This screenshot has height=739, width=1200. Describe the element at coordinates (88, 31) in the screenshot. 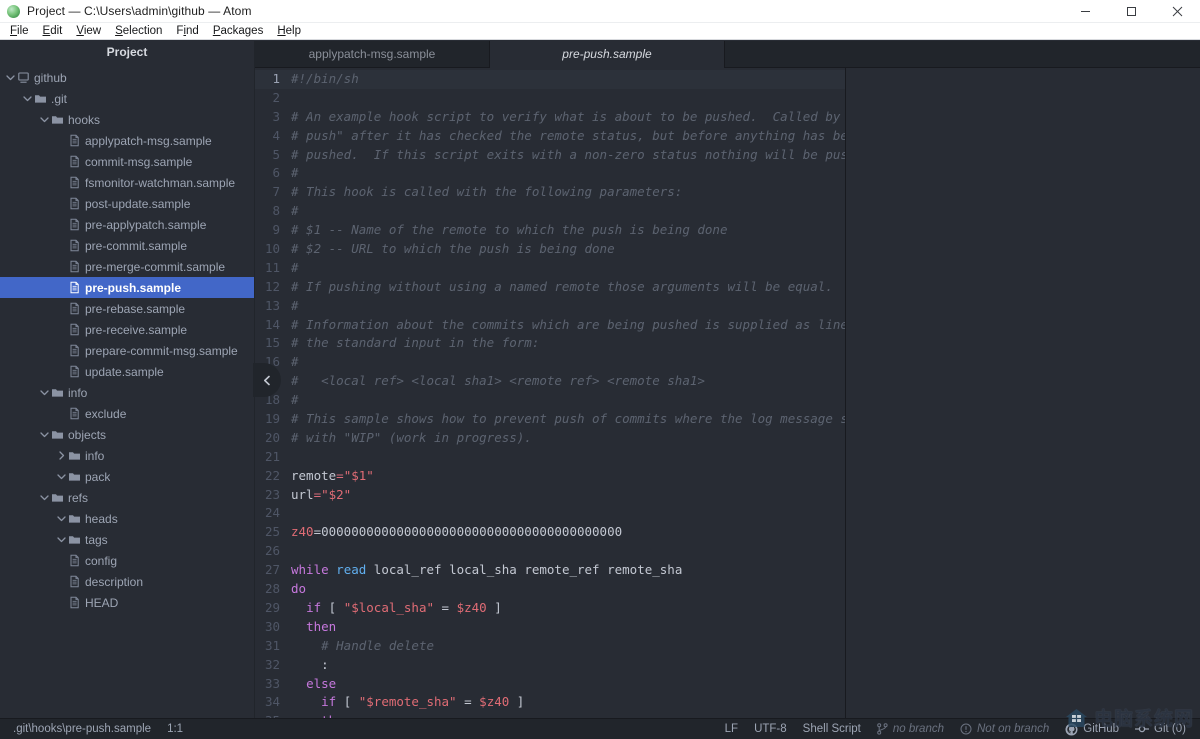

I see `menu-item-view: View` at that location.